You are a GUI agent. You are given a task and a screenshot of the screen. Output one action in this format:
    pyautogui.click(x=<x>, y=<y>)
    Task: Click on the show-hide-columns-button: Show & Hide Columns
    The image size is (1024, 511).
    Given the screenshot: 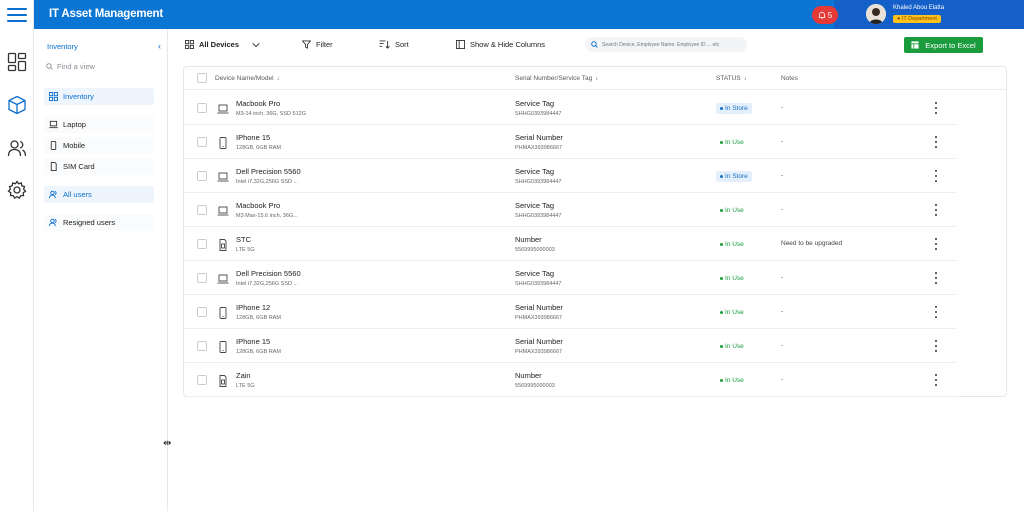 What is the action you would take?
    pyautogui.click(x=500, y=44)
    